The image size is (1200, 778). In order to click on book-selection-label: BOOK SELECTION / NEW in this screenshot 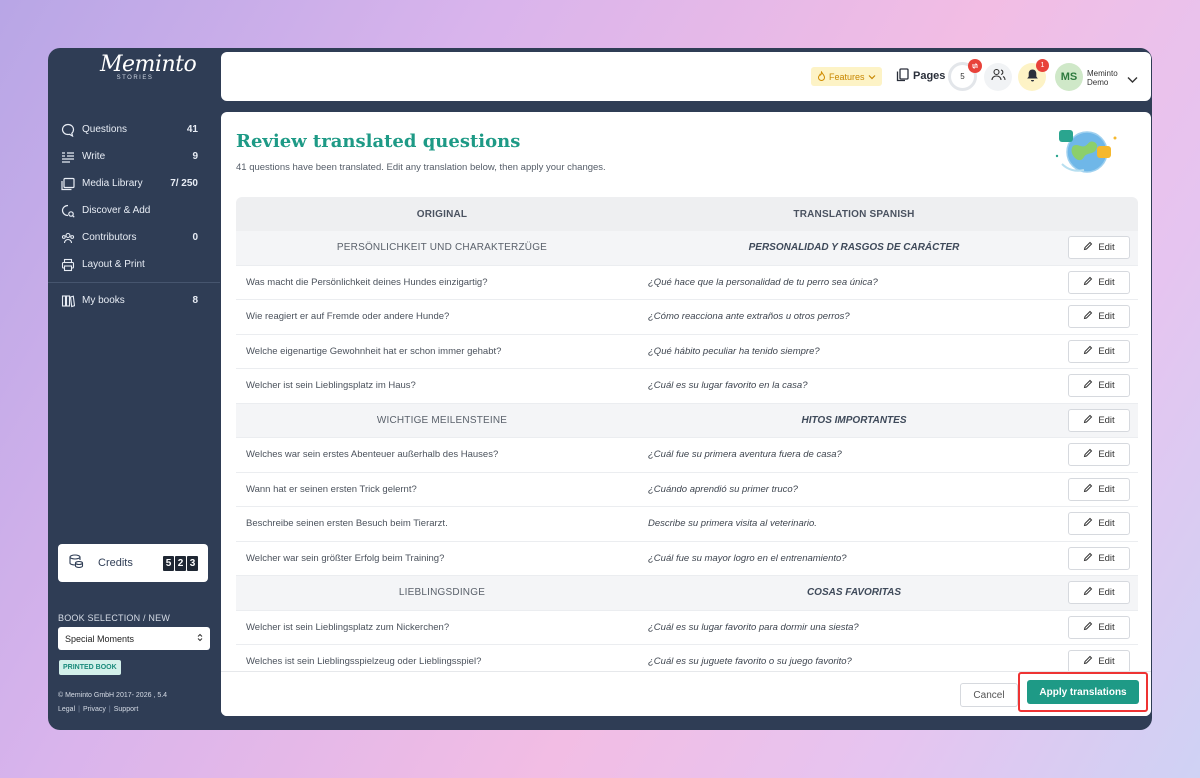, I will do `click(114, 618)`.